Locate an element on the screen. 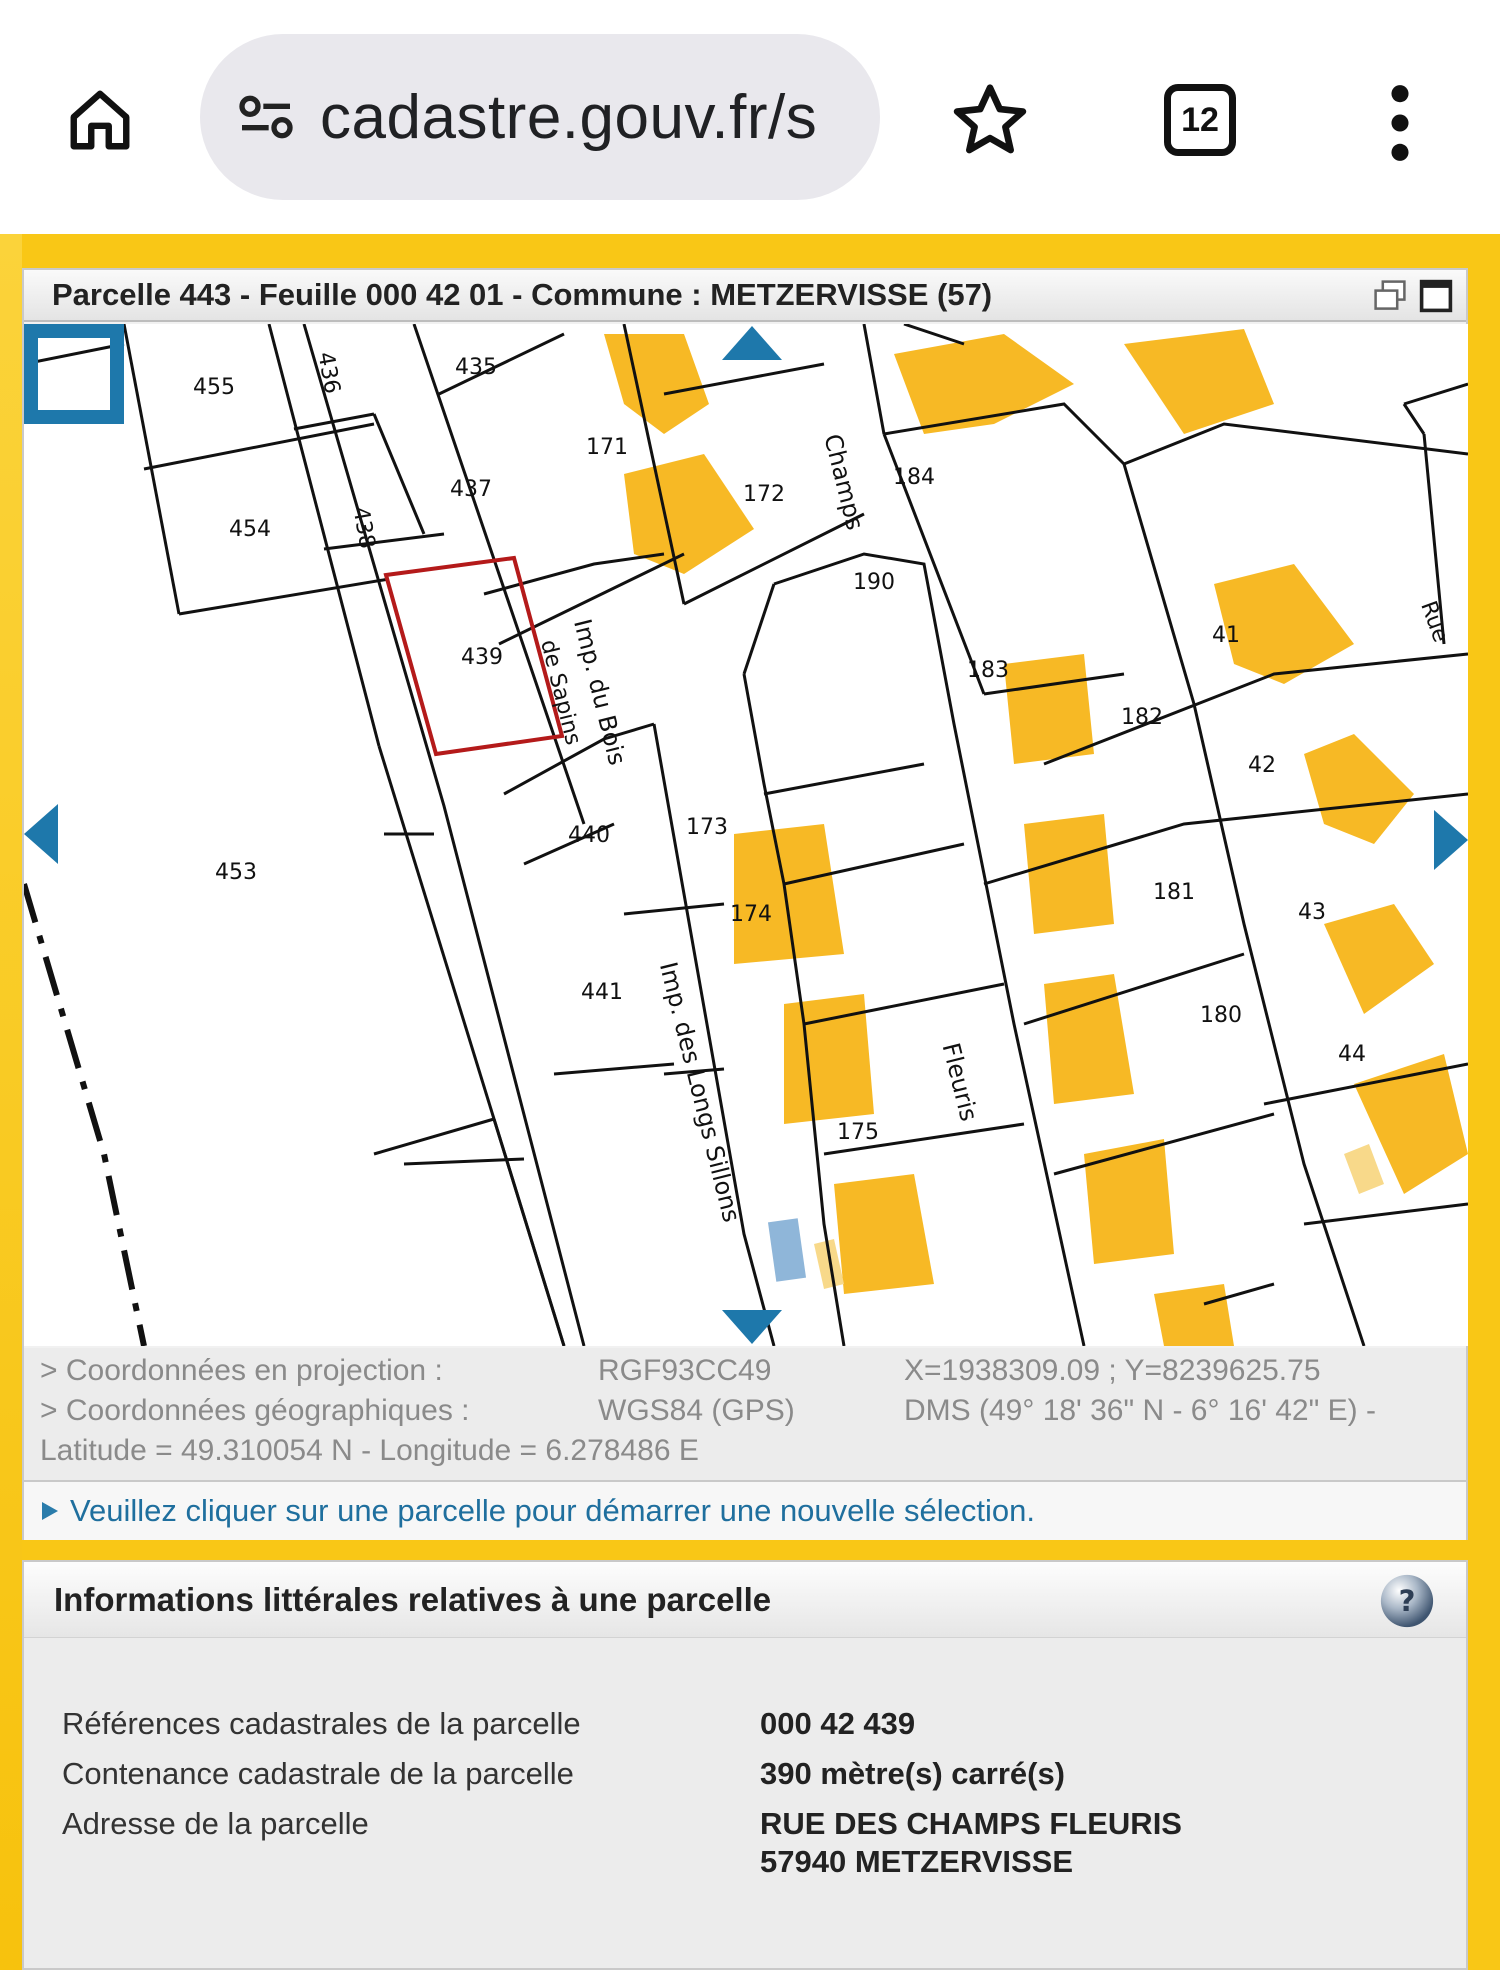  pan-down-arrow-icon is located at coordinates (752, 1327).